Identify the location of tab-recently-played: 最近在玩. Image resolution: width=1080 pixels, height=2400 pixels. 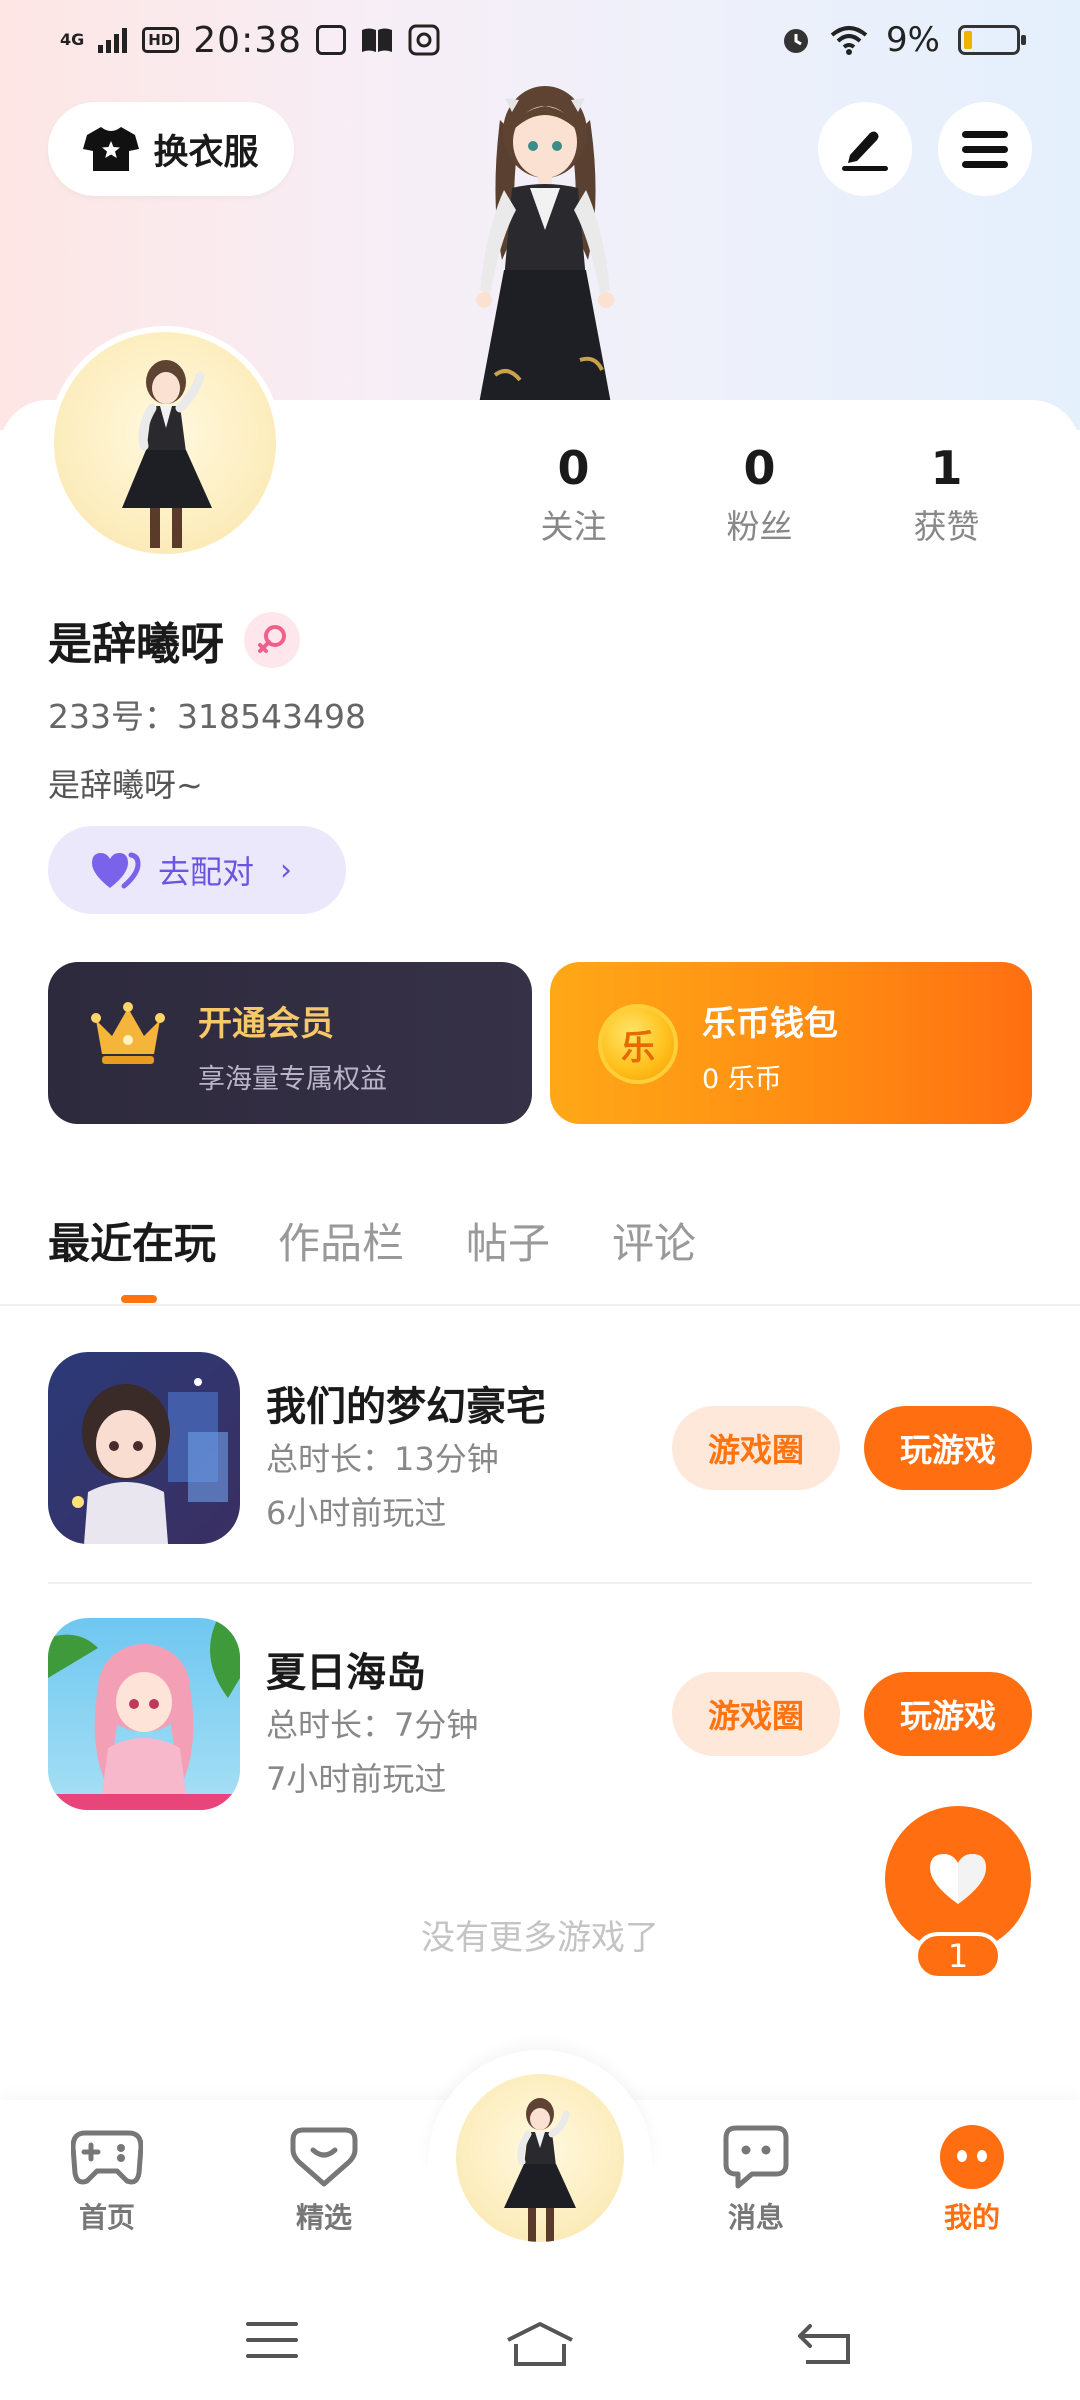
(132, 1240).